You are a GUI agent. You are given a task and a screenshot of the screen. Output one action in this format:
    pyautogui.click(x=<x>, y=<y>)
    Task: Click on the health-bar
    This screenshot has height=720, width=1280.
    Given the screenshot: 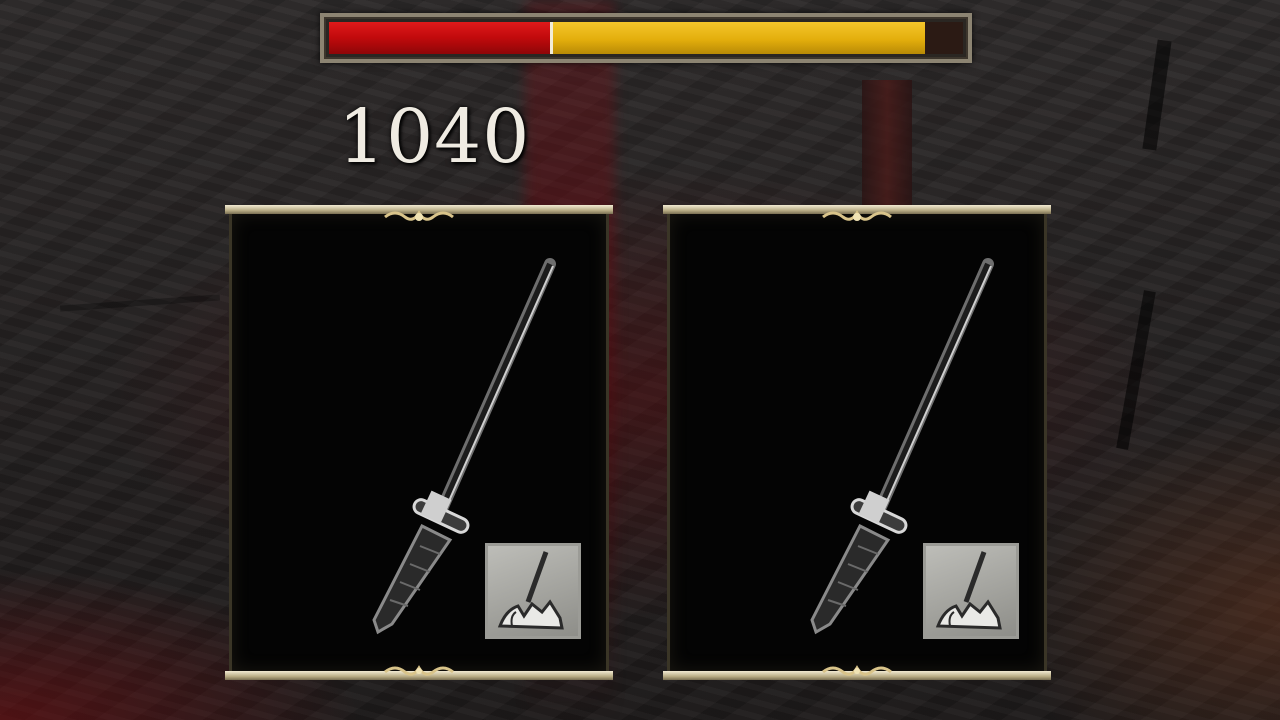 What is the action you would take?
    pyautogui.click(x=646, y=38)
    